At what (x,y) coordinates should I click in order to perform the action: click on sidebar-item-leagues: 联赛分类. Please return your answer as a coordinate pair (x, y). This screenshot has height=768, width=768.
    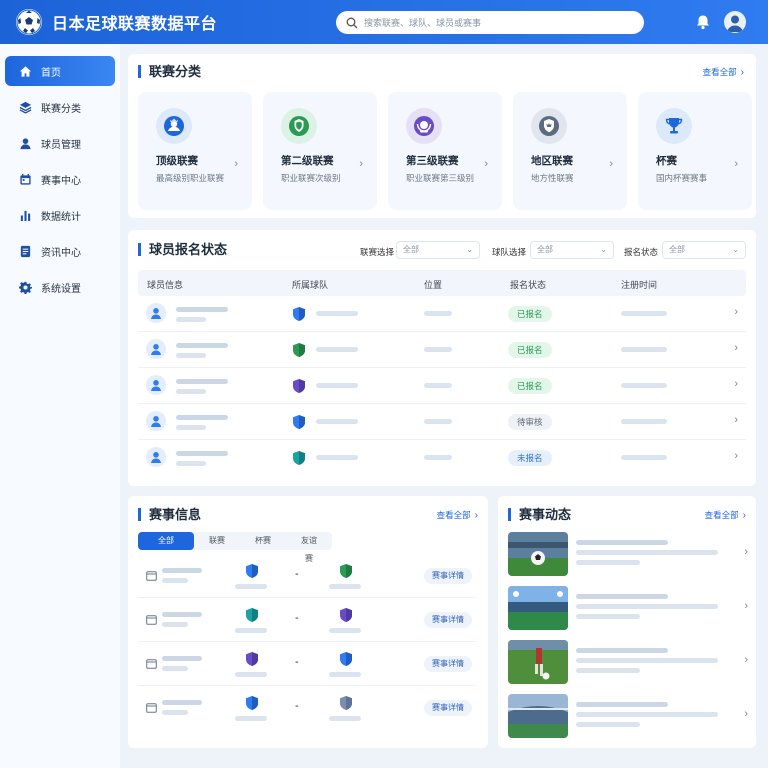
    Looking at the image, I should click on (60, 107).